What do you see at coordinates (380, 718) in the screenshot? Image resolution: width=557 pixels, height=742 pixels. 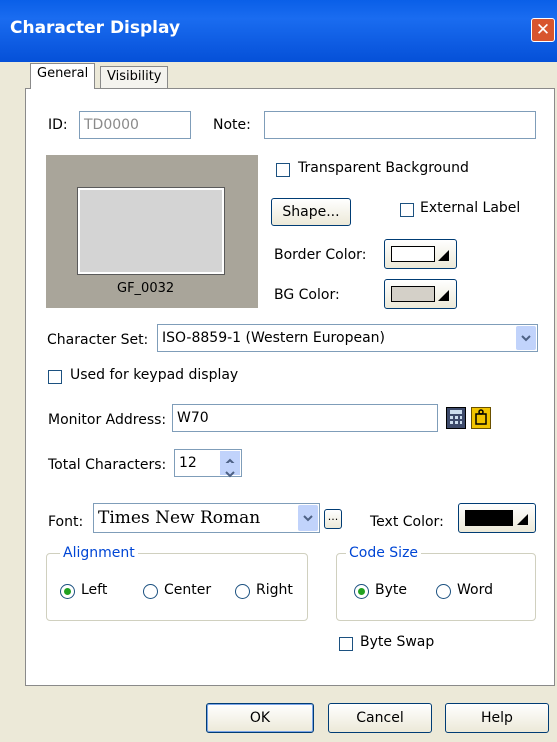 I see `cancel-button: Cancel` at bounding box center [380, 718].